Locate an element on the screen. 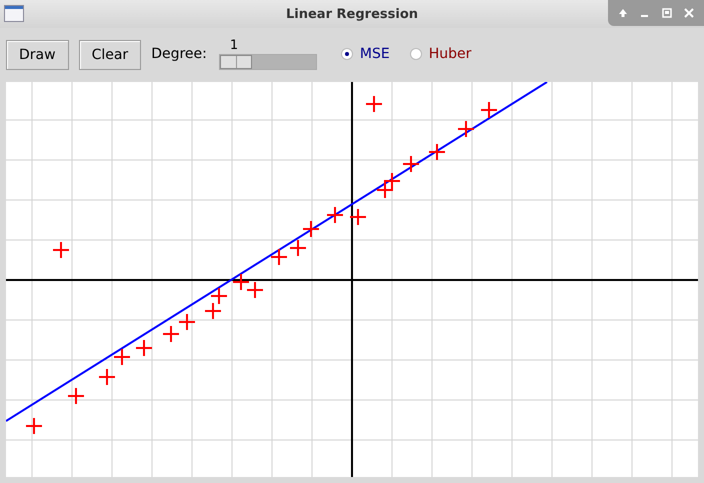 This screenshot has height=483, width=704. slider-value: 1 is located at coordinates (234, 46).